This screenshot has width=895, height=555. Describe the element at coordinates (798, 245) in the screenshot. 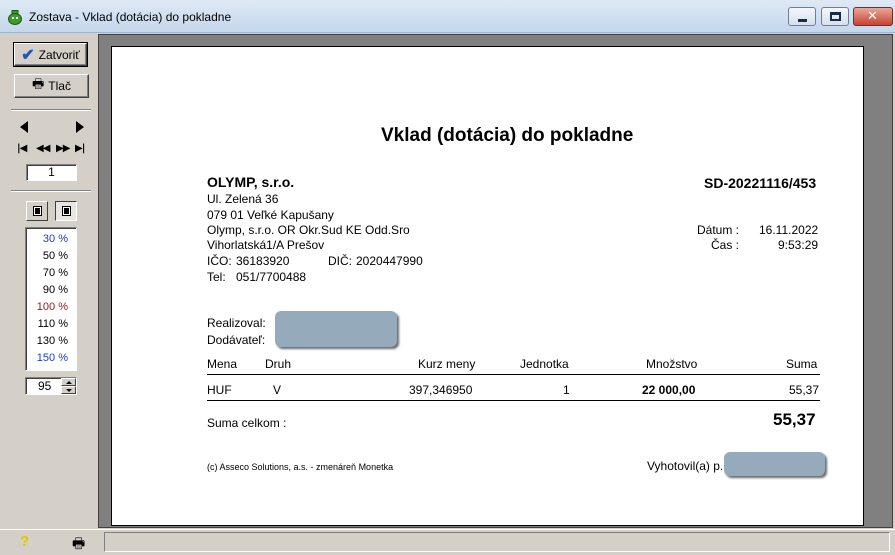

I see `time-value: 9:53:29` at that location.